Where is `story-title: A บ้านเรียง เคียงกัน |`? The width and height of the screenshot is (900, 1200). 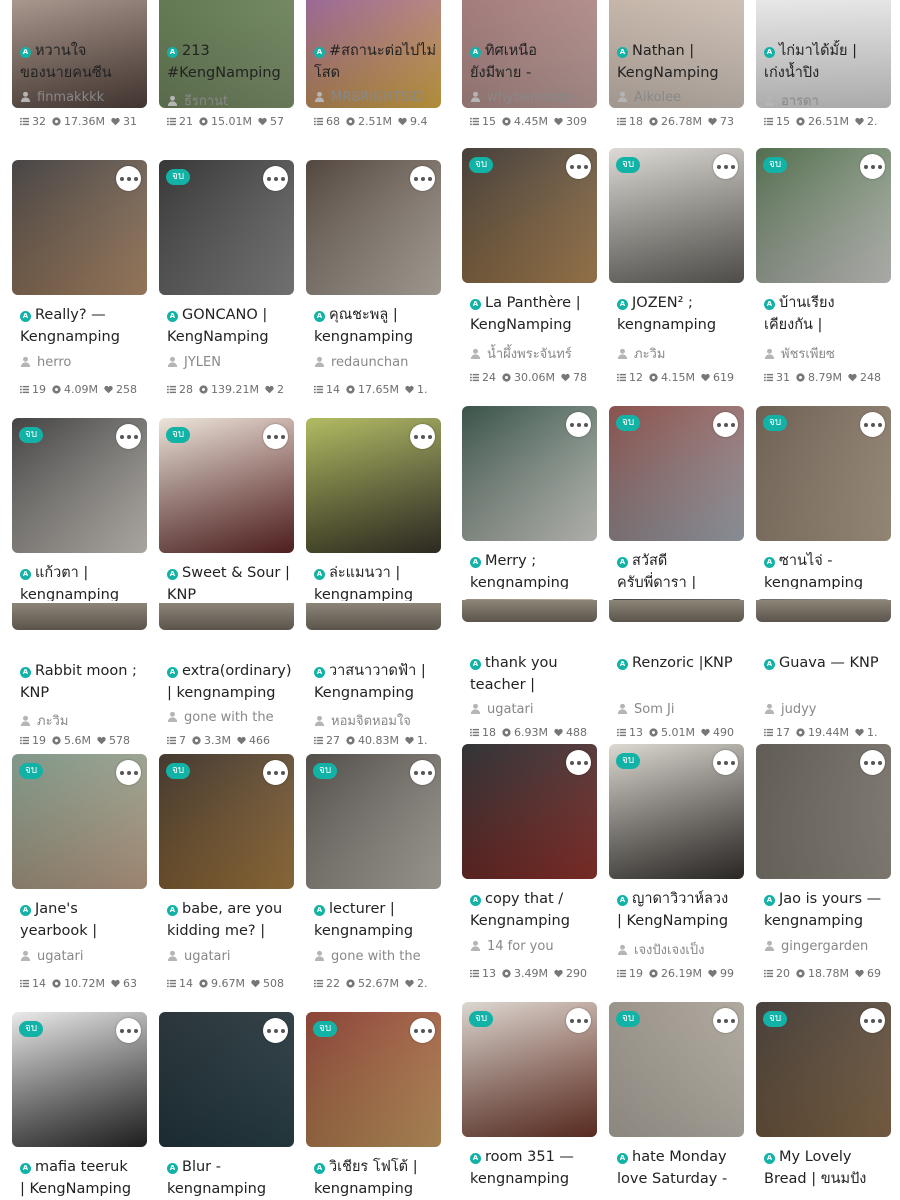
story-title: A บ้านเรียง เคียงกัน | is located at coordinates (827, 314).